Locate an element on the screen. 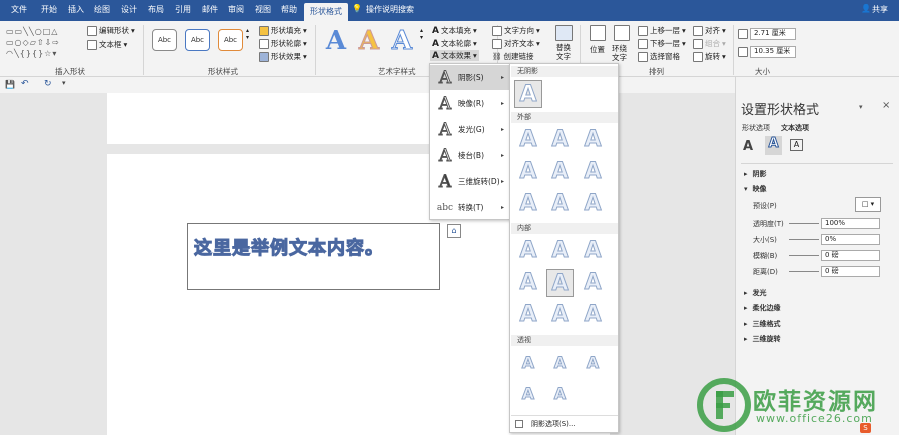  ime-icon: S is located at coordinates (865, 428).